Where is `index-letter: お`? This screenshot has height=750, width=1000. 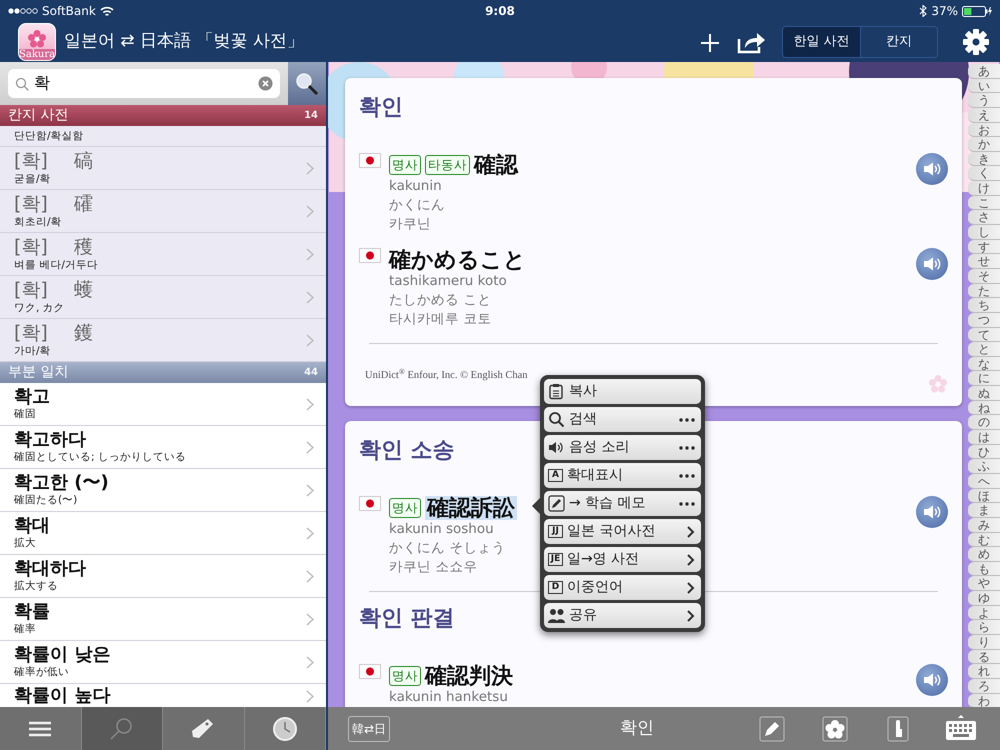
index-letter: お is located at coordinates (984, 130).